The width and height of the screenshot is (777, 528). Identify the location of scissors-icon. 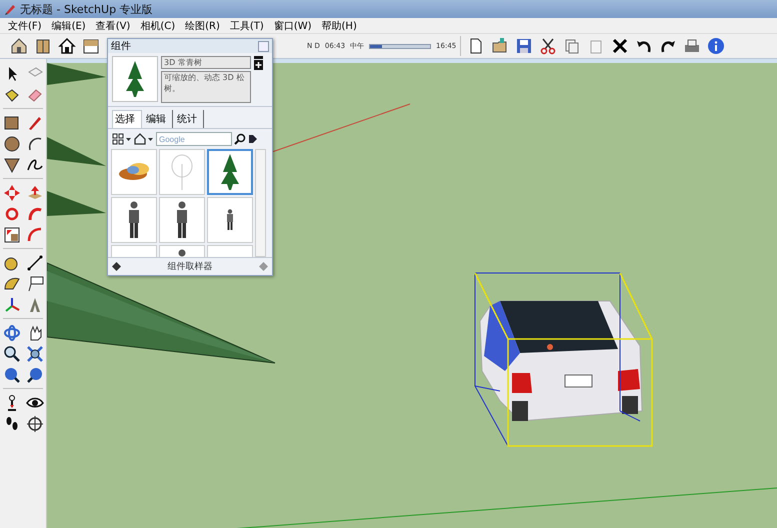
(547, 46).